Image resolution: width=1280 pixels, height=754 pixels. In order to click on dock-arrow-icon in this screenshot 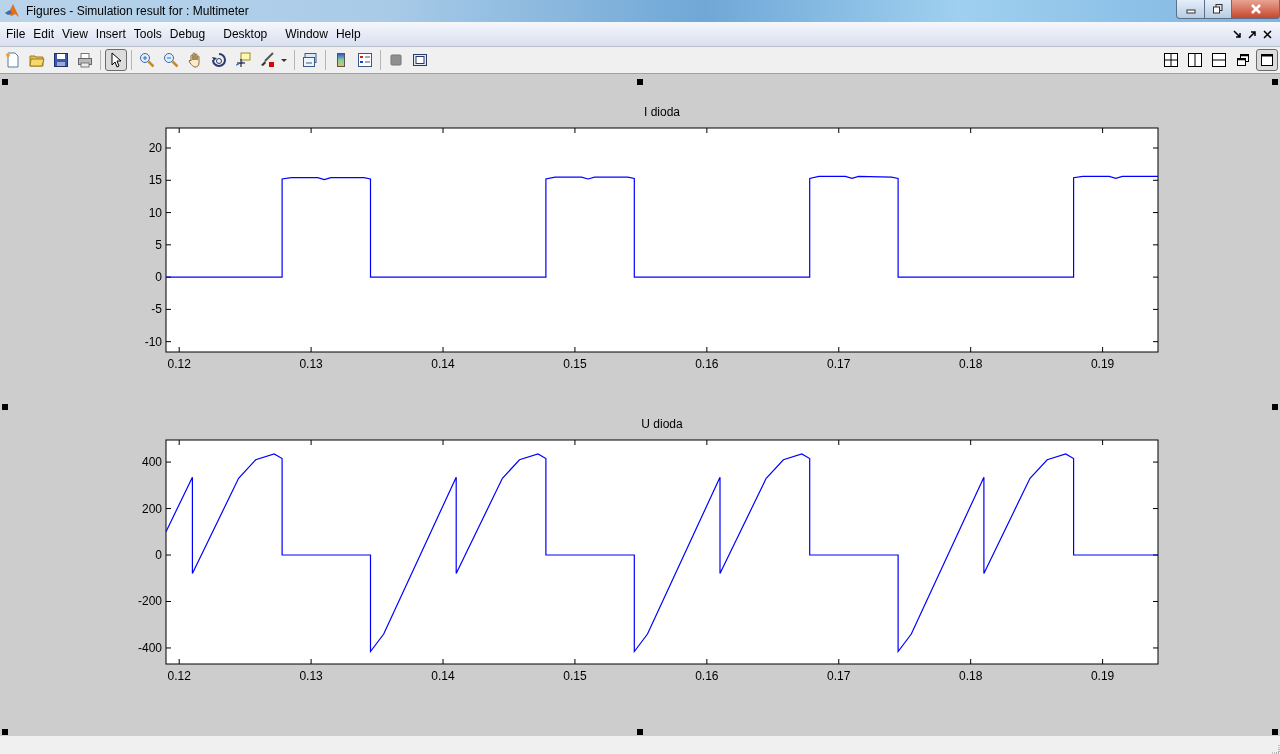, I will do `click(1237, 34)`.